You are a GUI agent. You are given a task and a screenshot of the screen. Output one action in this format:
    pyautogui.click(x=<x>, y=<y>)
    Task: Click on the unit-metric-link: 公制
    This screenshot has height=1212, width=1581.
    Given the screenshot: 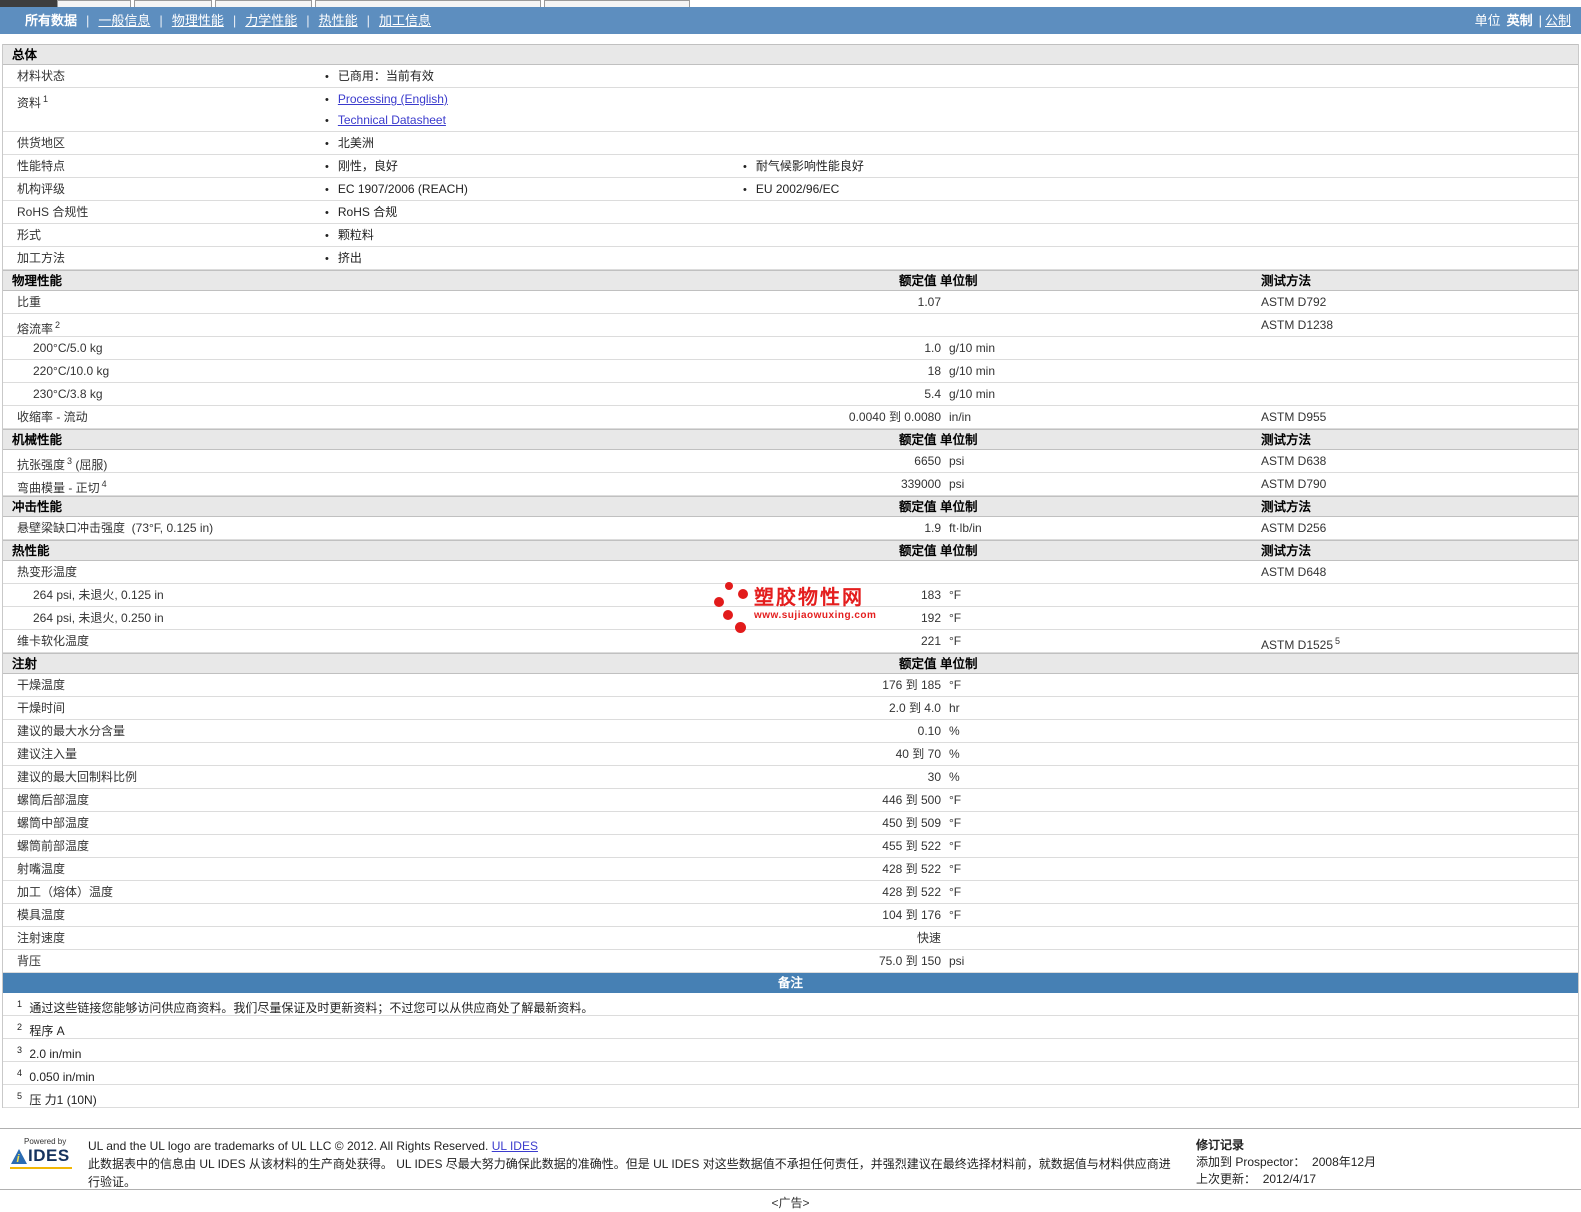 What is the action you would take?
    pyautogui.click(x=1558, y=20)
    